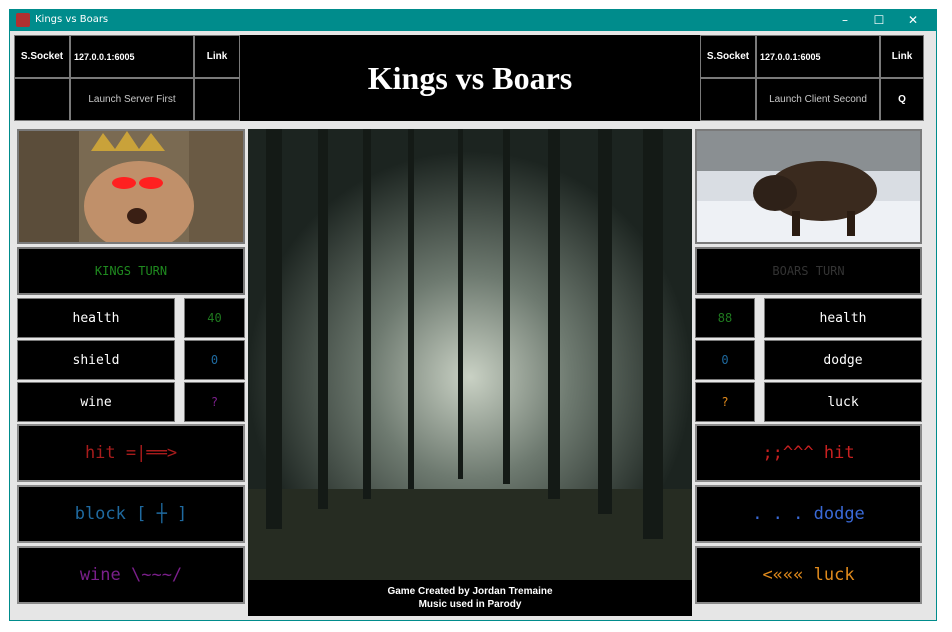 This screenshot has height=632, width=952. What do you see at coordinates (725, 402) in the screenshot?
I see `boar-luck-value: ?` at bounding box center [725, 402].